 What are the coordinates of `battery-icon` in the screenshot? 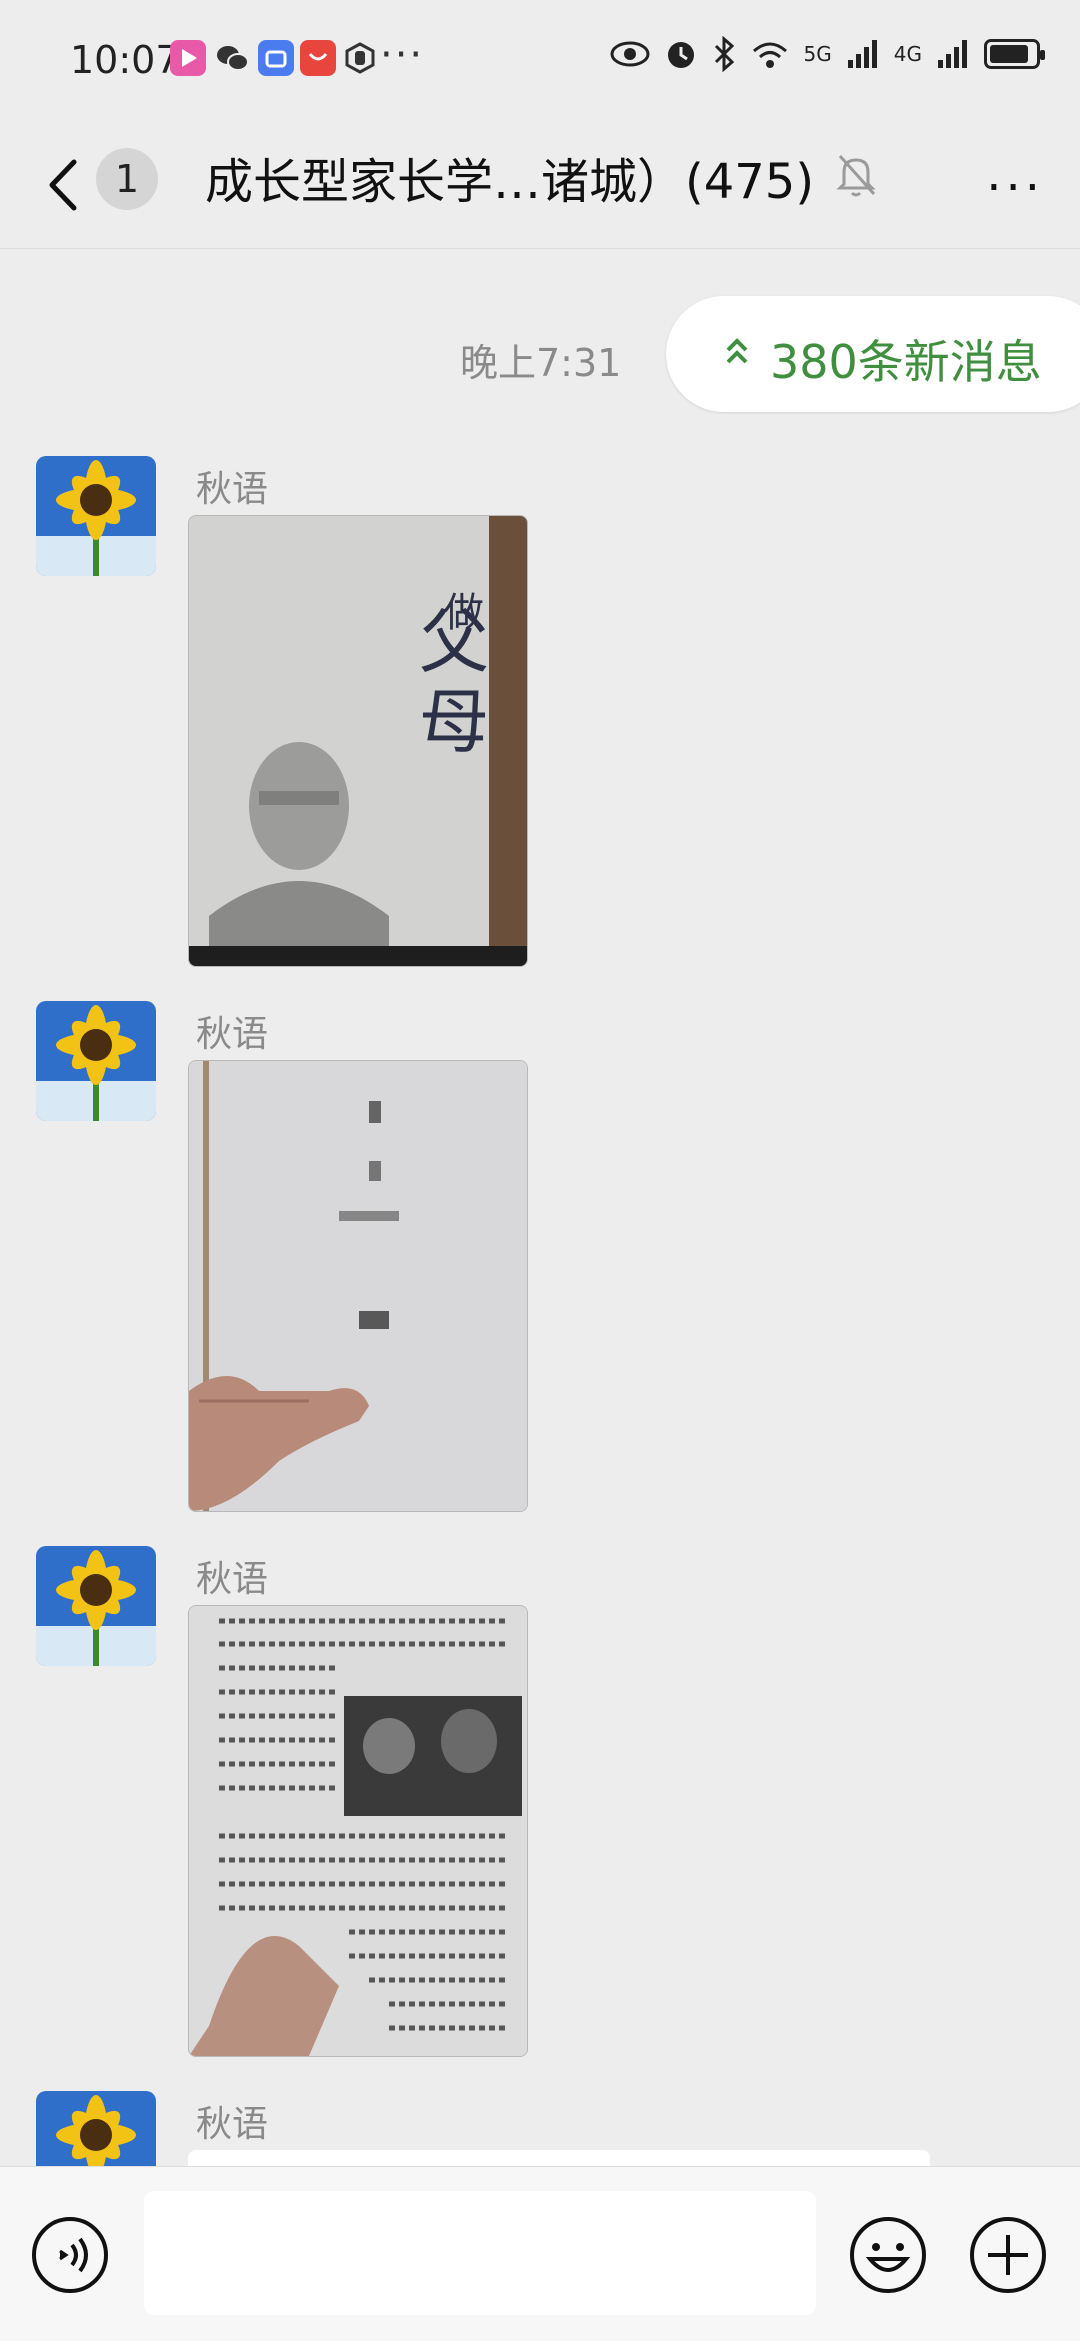 It's located at (1014, 54).